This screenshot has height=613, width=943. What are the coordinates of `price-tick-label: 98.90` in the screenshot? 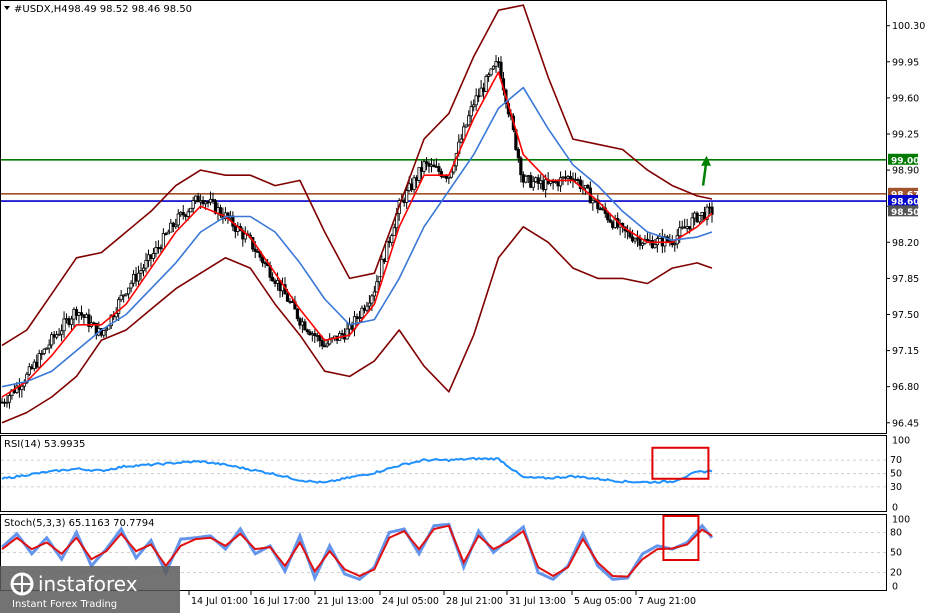 It's located at (905, 171).